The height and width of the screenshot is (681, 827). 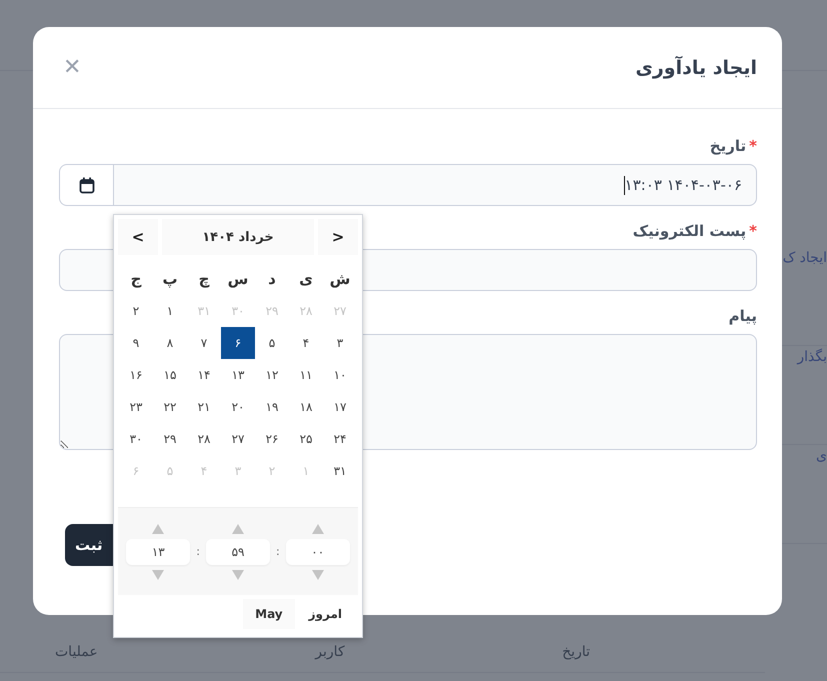 What do you see at coordinates (136, 311) in the screenshot?
I see `day-cell: ۲` at bounding box center [136, 311].